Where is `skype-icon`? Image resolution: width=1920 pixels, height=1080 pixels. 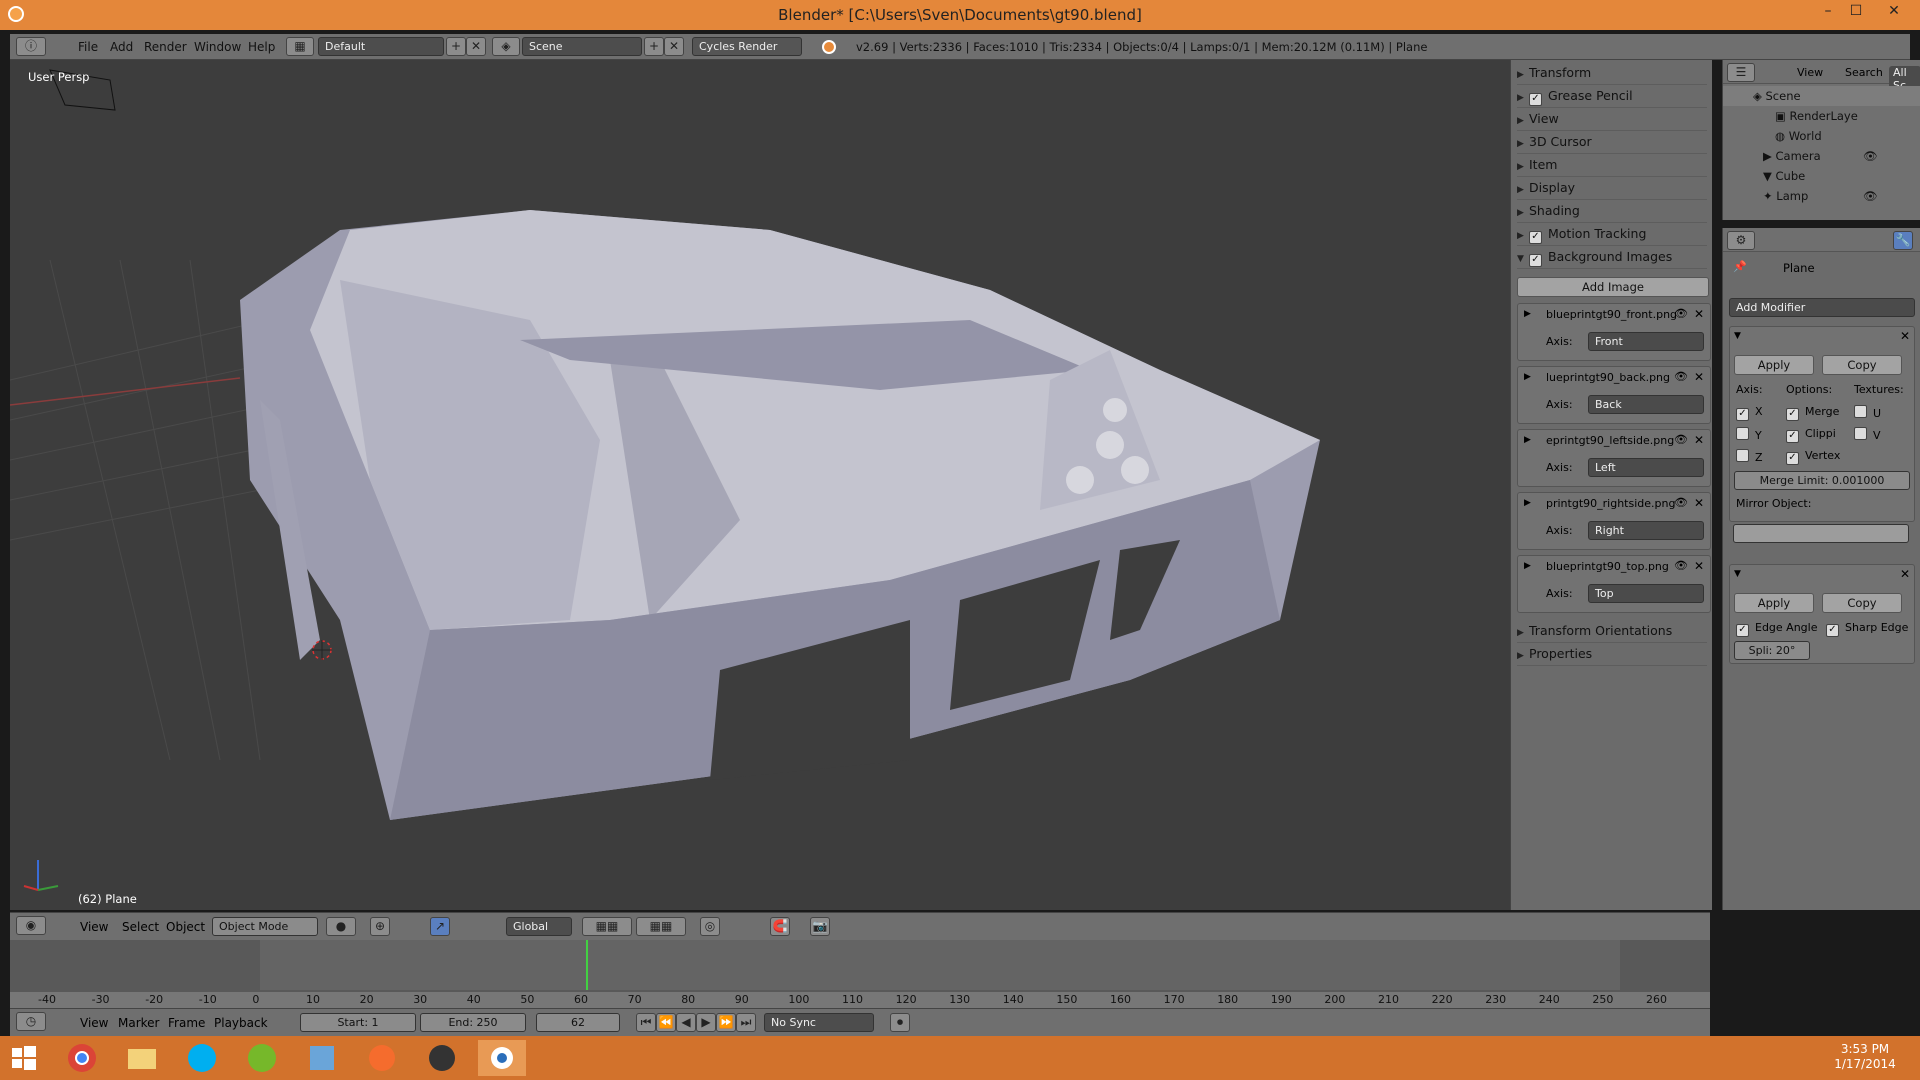
skype-icon is located at coordinates (202, 1058).